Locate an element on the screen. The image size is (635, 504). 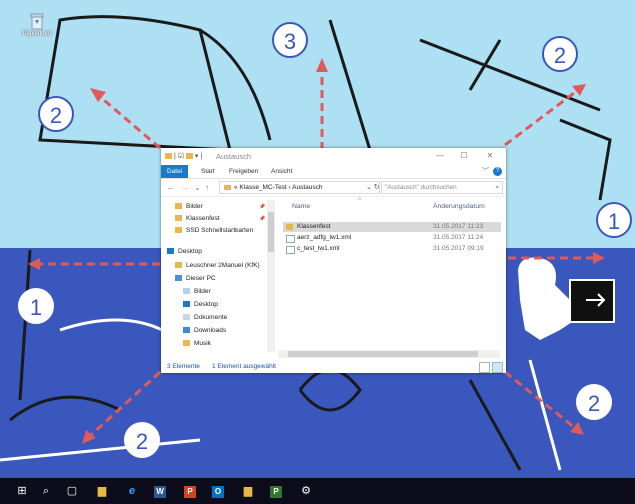
nav-item-pc-desktop: Desktop is located at coordinates (200, 304).